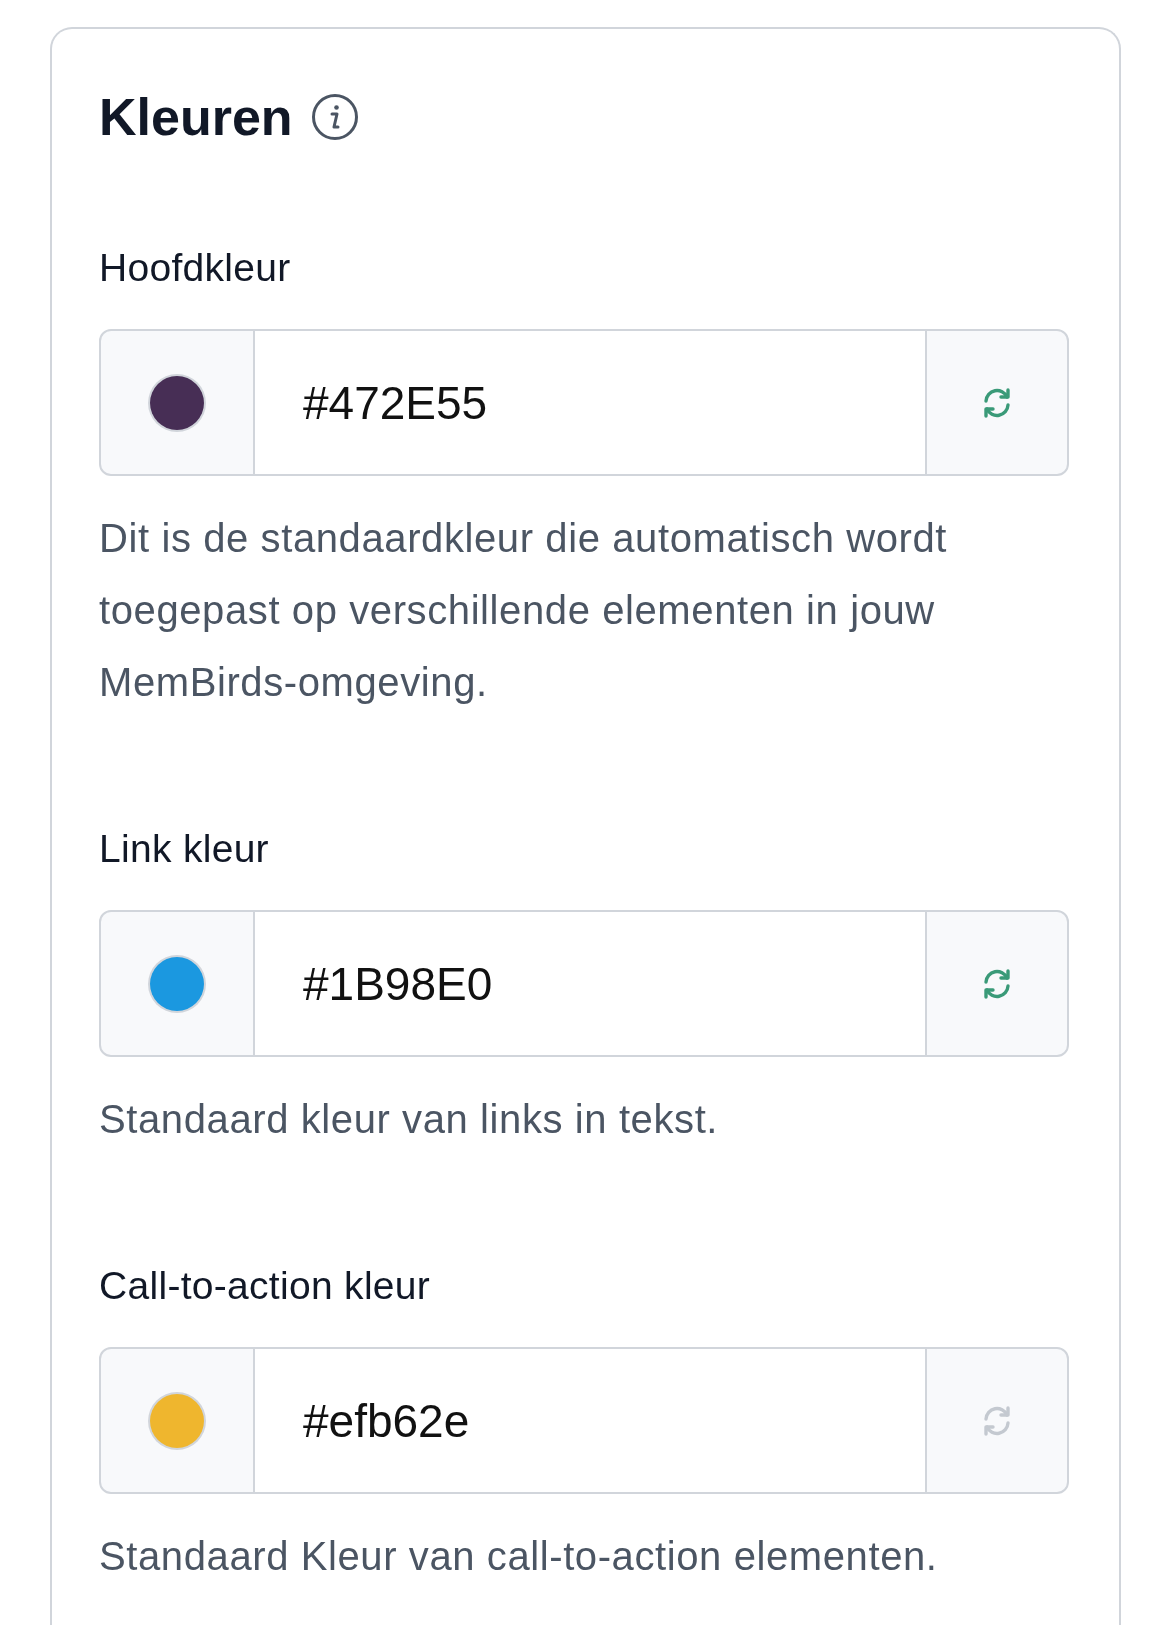 Image resolution: width=1170 pixels, height=1625 pixels. What do you see at coordinates (334, 117) in the screenshot?
I see `info-icon` at bounding box center [334, 117].